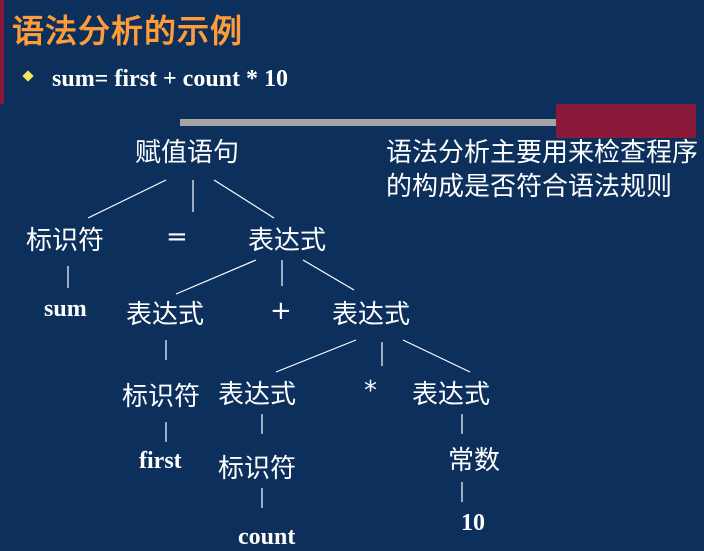  Describe the element at coordinates (177, 237) in the screenshot. I see `node-assign-operator: =` at that location.